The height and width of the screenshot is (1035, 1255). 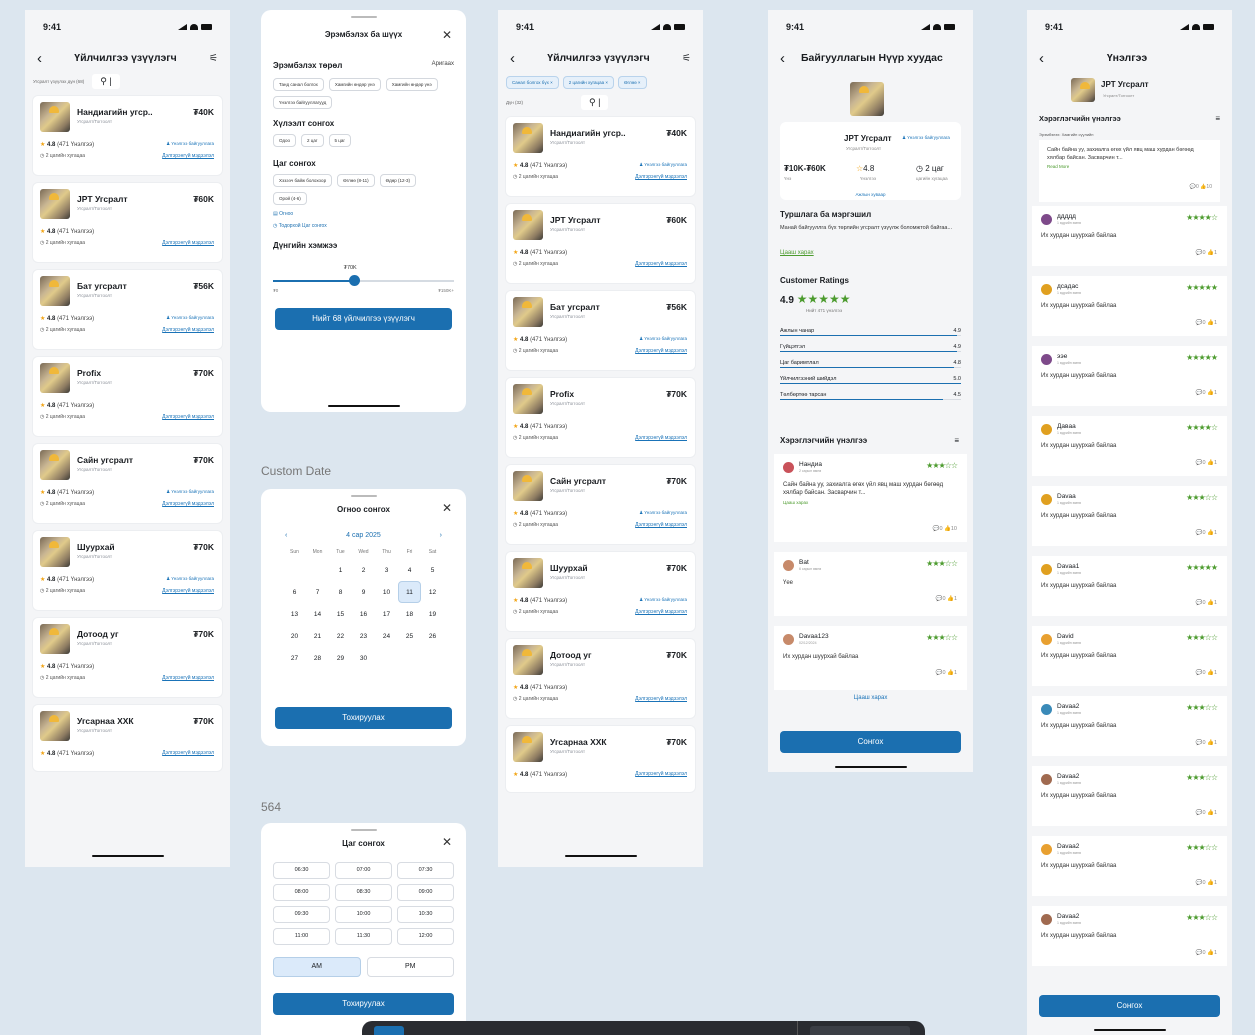 What do you see at coordinates (797, 253) in the screenshot?
I see `intro-more-link: Цааш харах` at bounding box center [797, 253].